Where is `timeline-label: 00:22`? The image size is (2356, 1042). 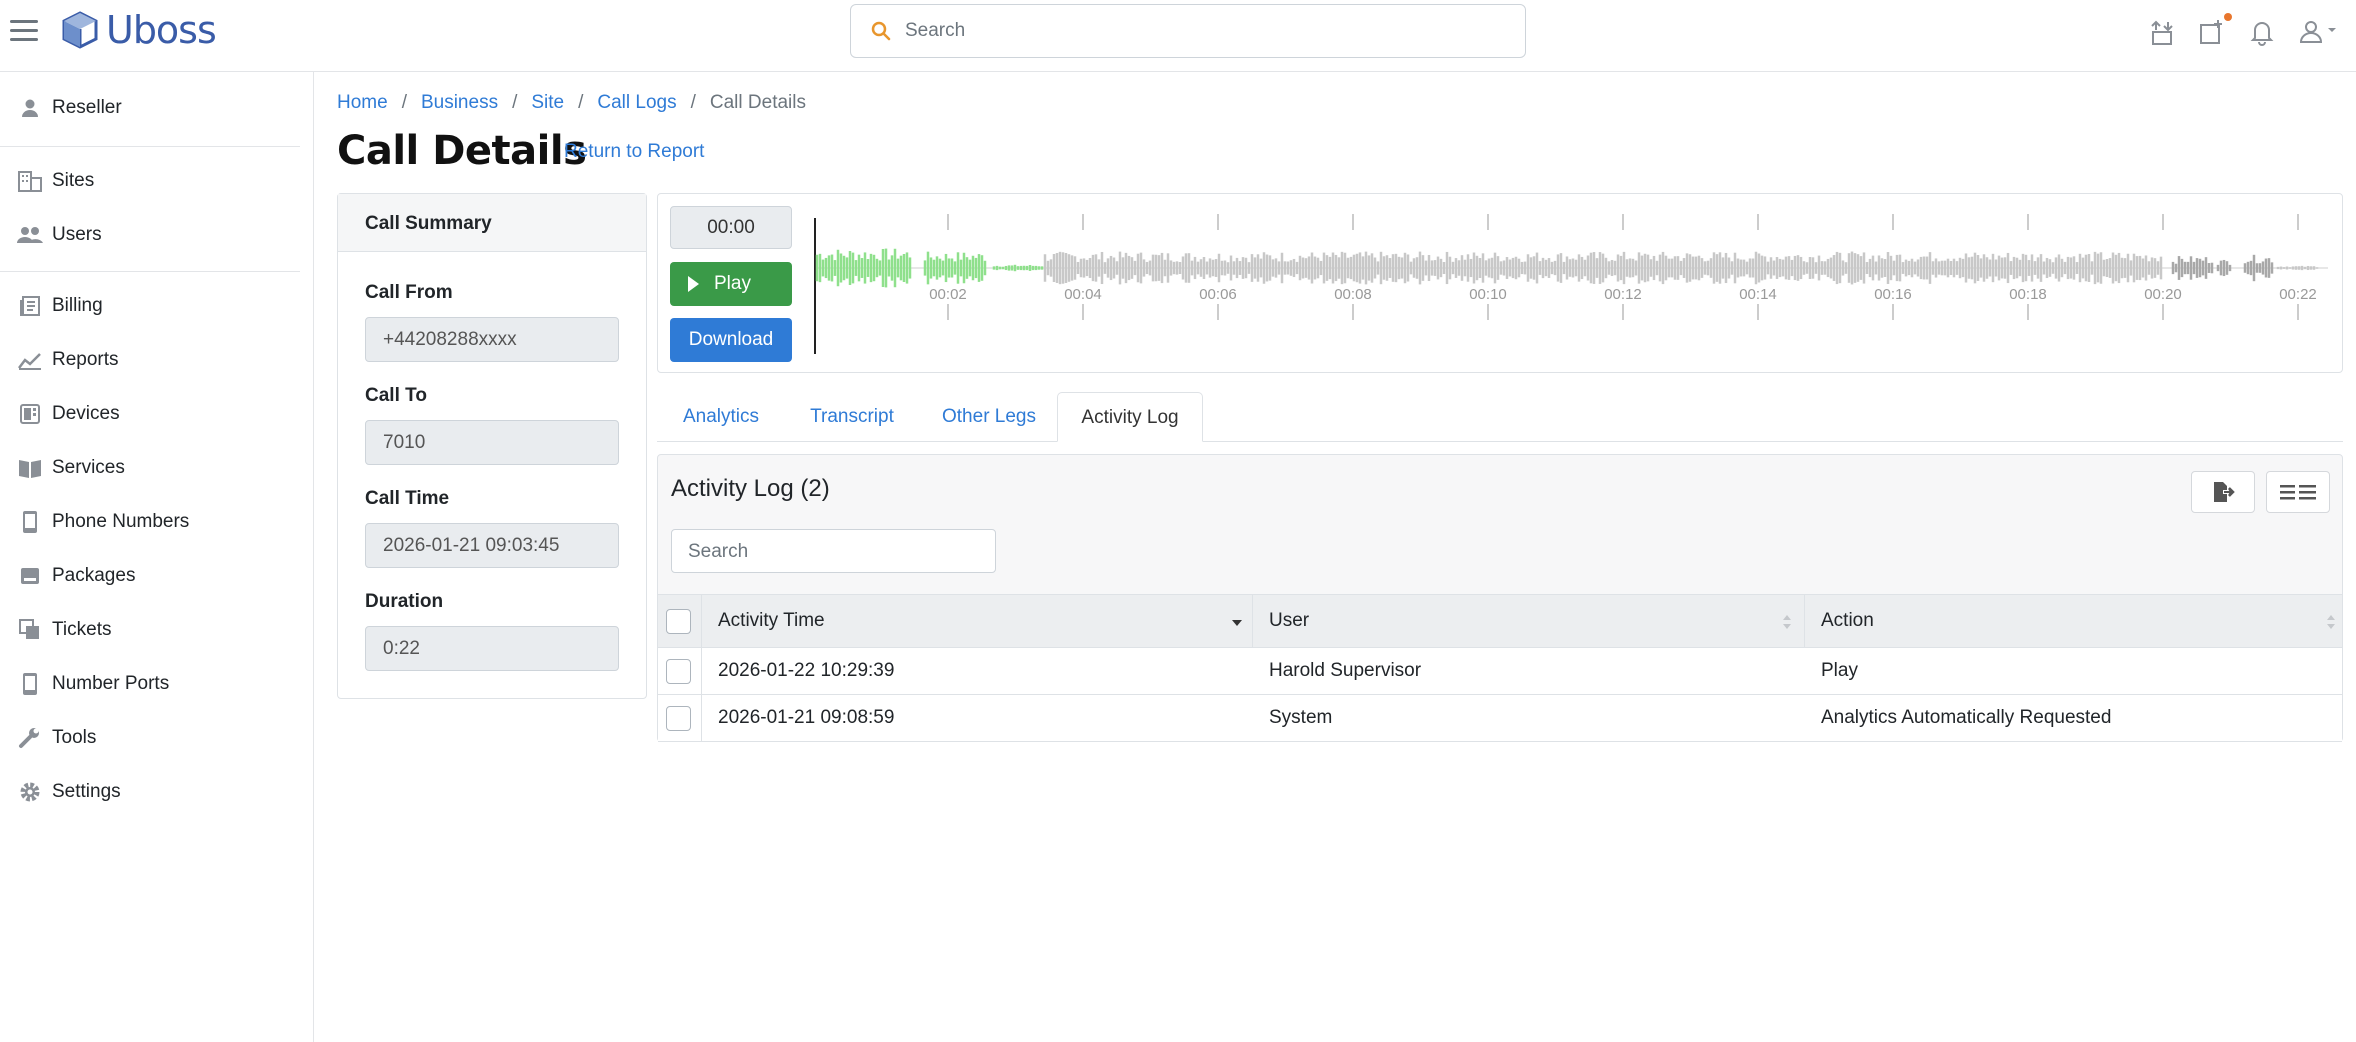 timeline-label: 00:22 is located at coordinates (2298, 294).